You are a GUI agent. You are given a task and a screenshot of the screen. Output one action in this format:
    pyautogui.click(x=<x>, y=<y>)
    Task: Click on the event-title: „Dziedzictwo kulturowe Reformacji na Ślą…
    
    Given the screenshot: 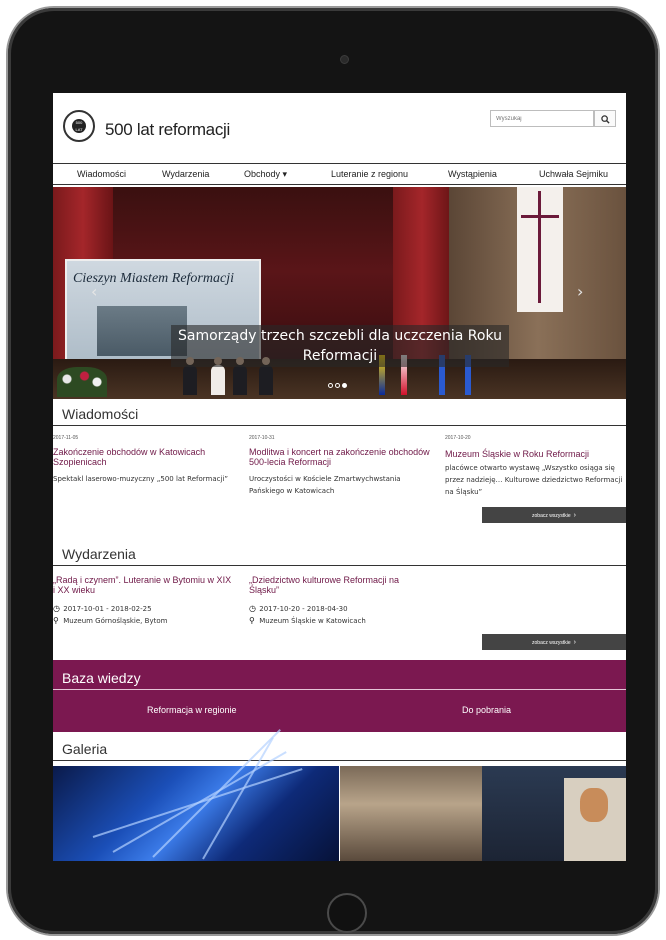 What is the action you would take?
    pyautogui.click(x=334, y=585)
    